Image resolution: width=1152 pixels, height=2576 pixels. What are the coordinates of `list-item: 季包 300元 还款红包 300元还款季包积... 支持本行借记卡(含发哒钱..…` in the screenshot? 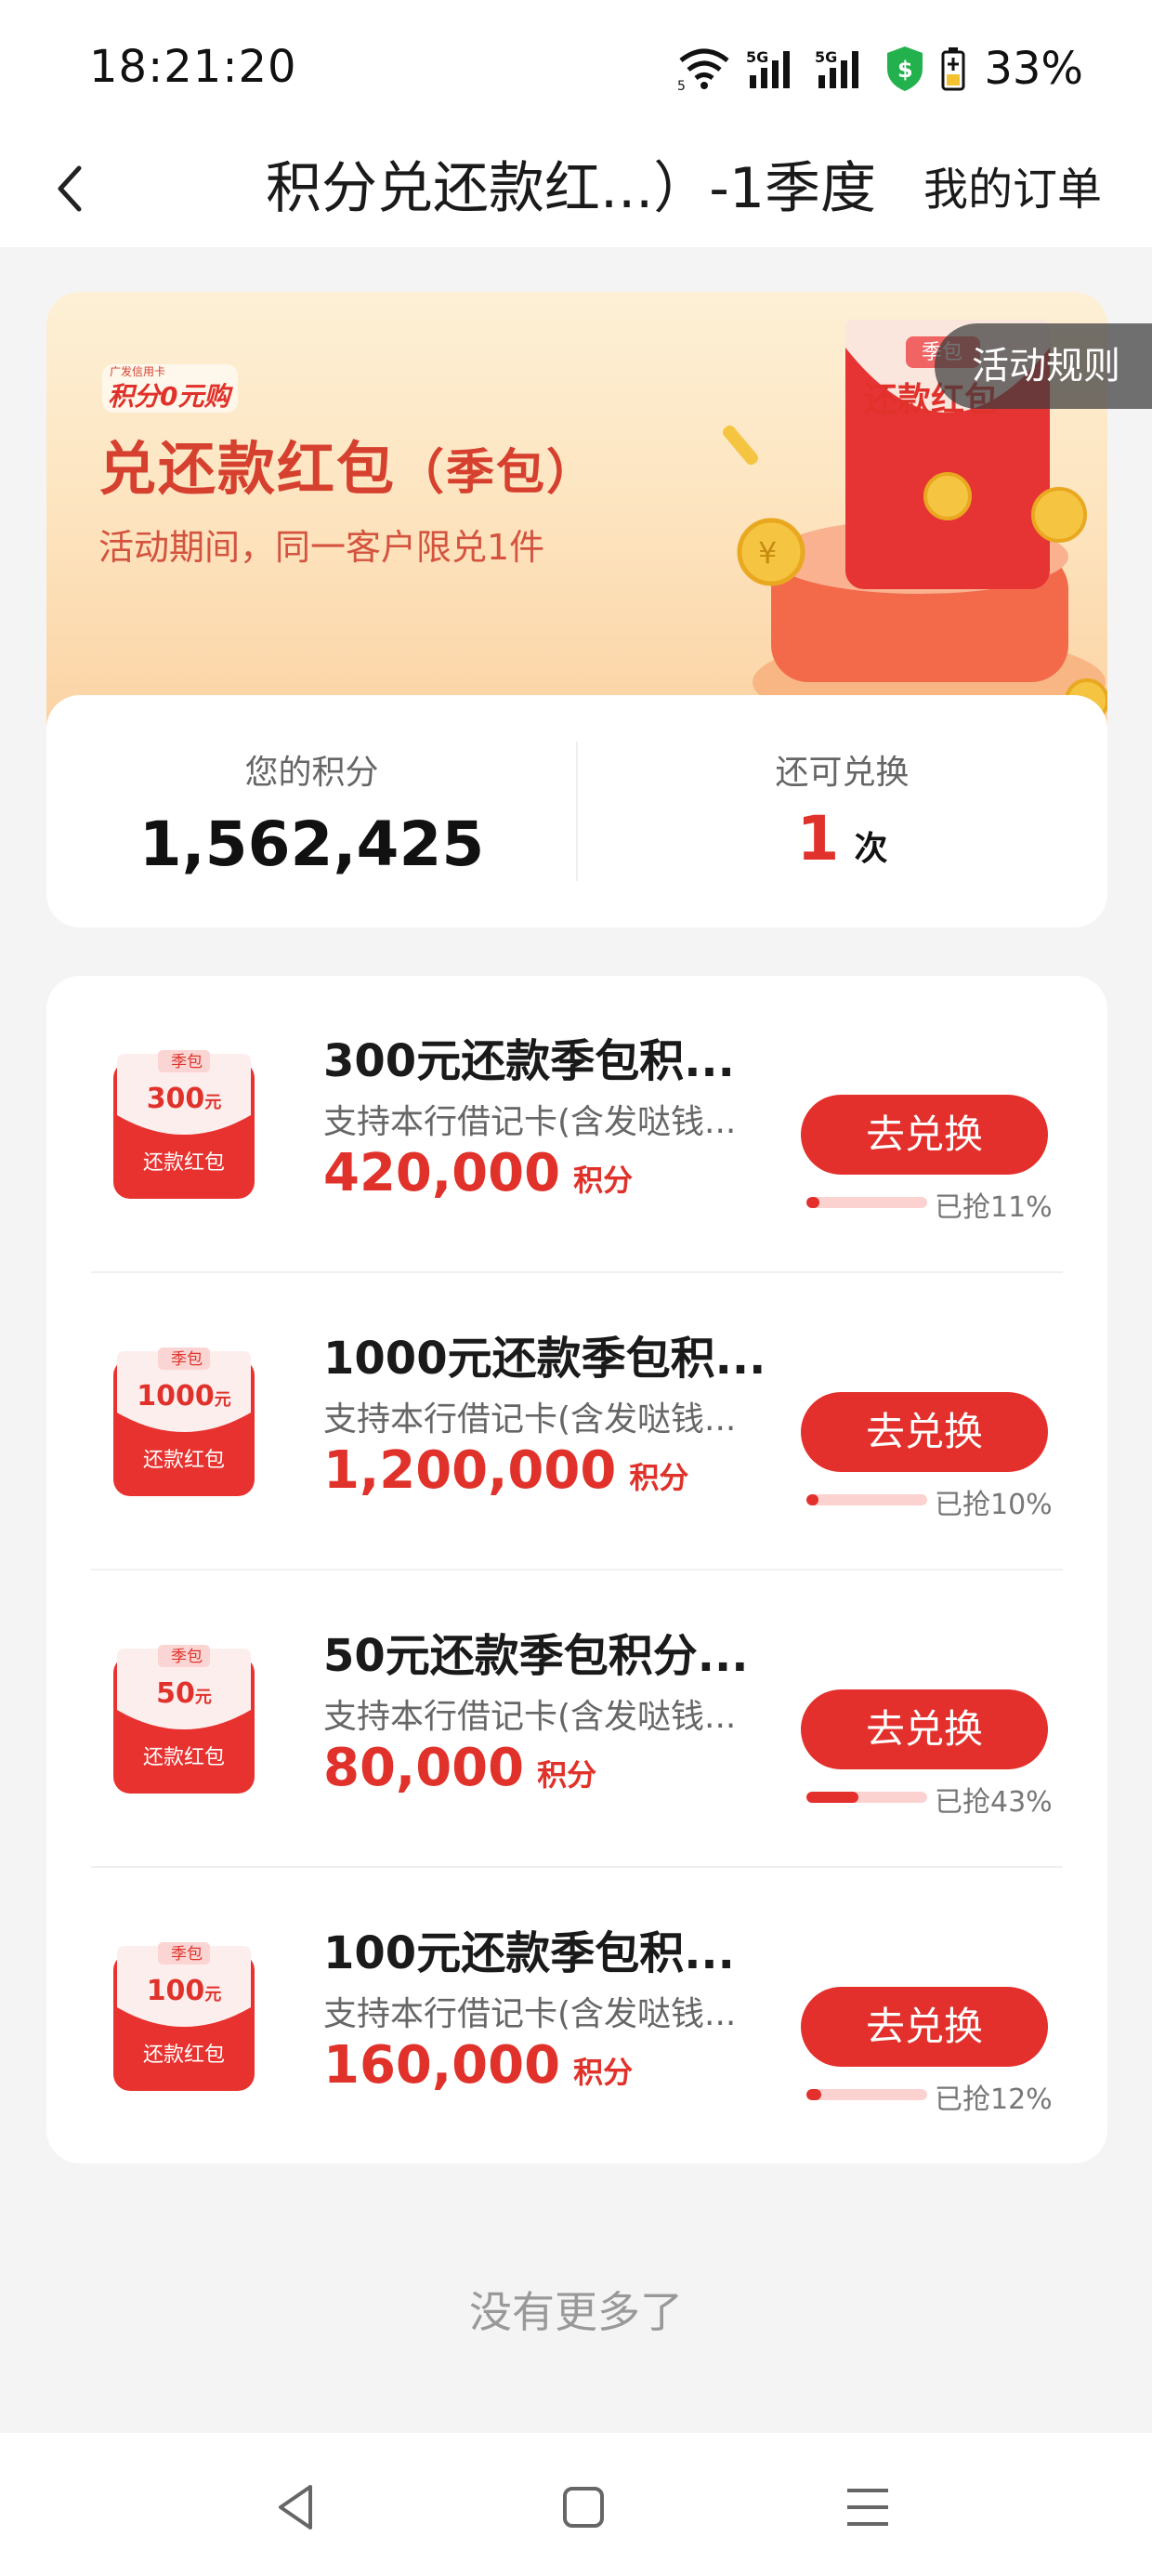 It's located at (576, 1124).